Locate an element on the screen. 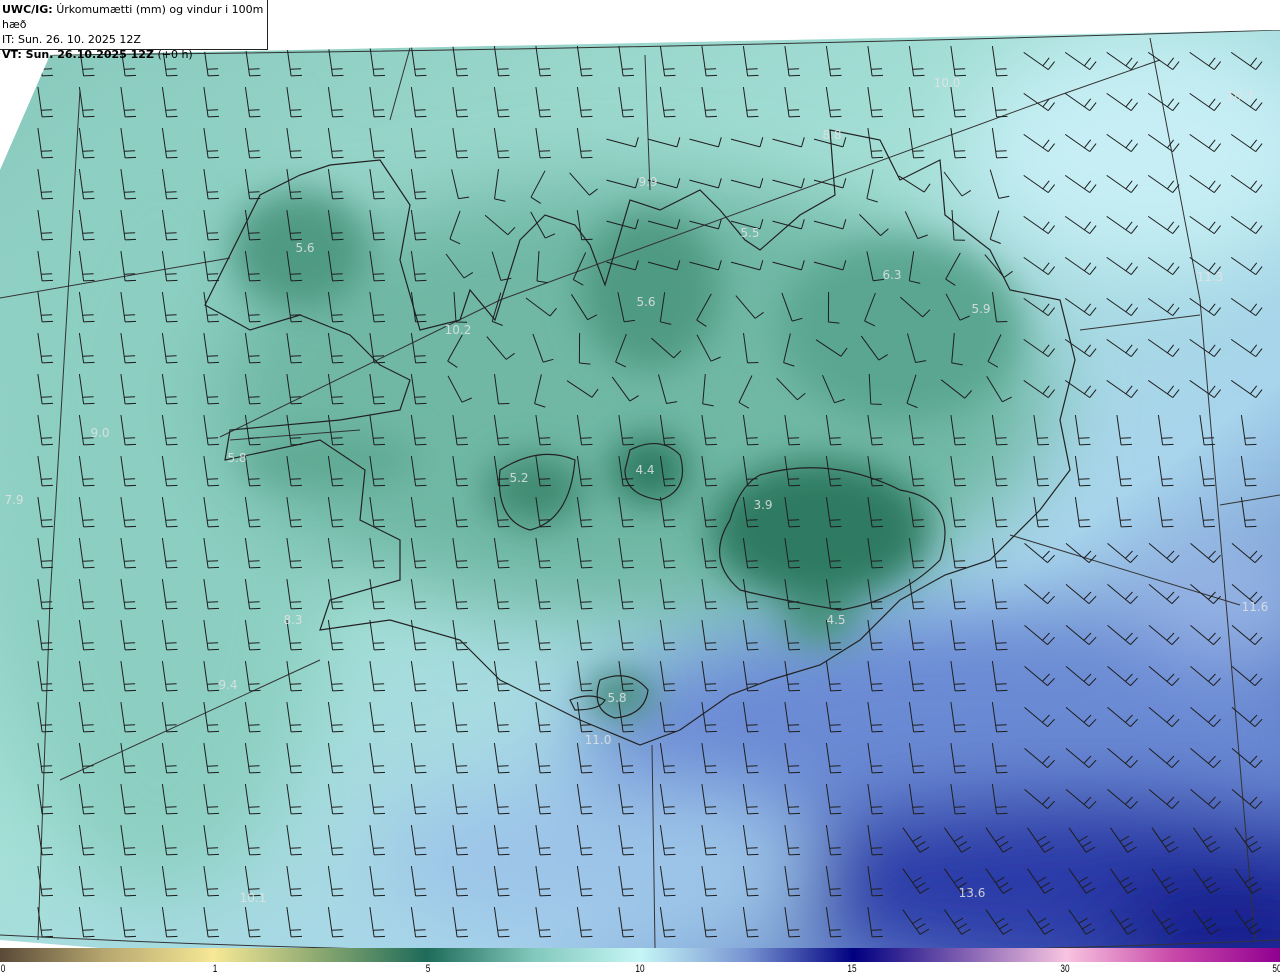 The height and width of the screenshot is (978, 1280). colorbar-tick-label: 1 is located at coordinates (215, 969).